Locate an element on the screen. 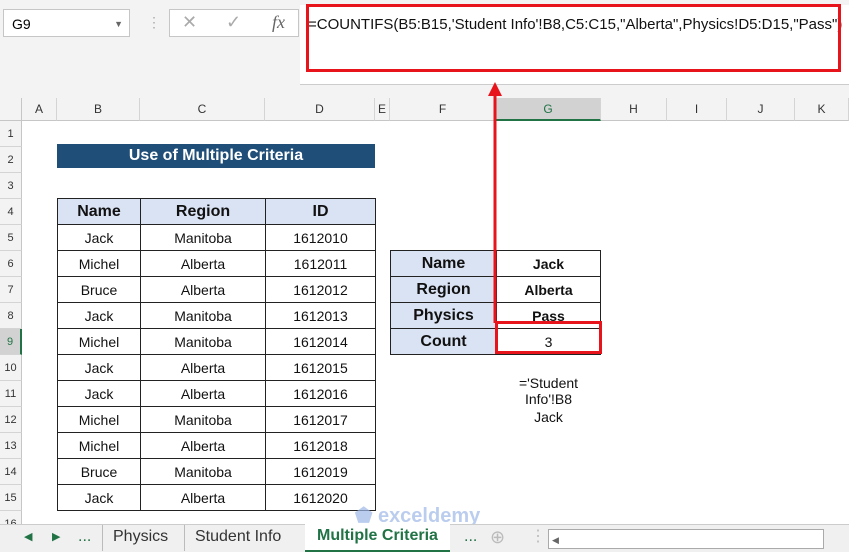 The width and height of the screenshot is (849, 552). criteria-value: Jack is located at coordinates (548, 263).